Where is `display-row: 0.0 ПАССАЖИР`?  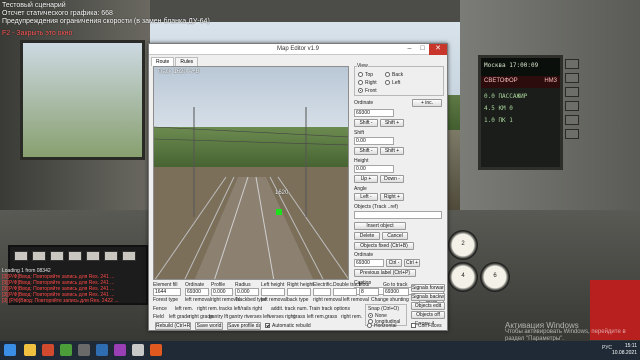 display-row: 0.0 ПАССАЖИР is located at coordinates (506, 96).